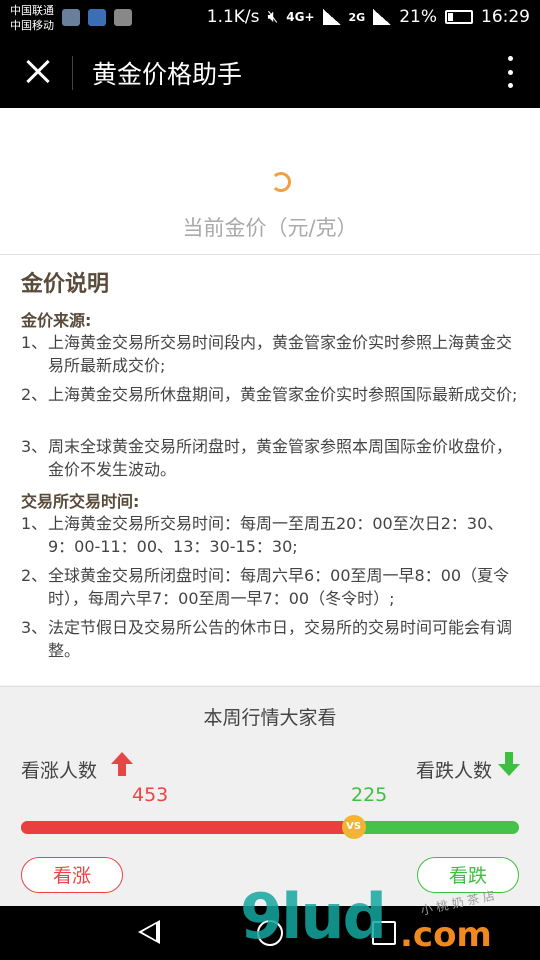  What do you see at coordinates (150, 795) in the screenshot?
I see `rise-count: 453` at bounding box center [150, 795].